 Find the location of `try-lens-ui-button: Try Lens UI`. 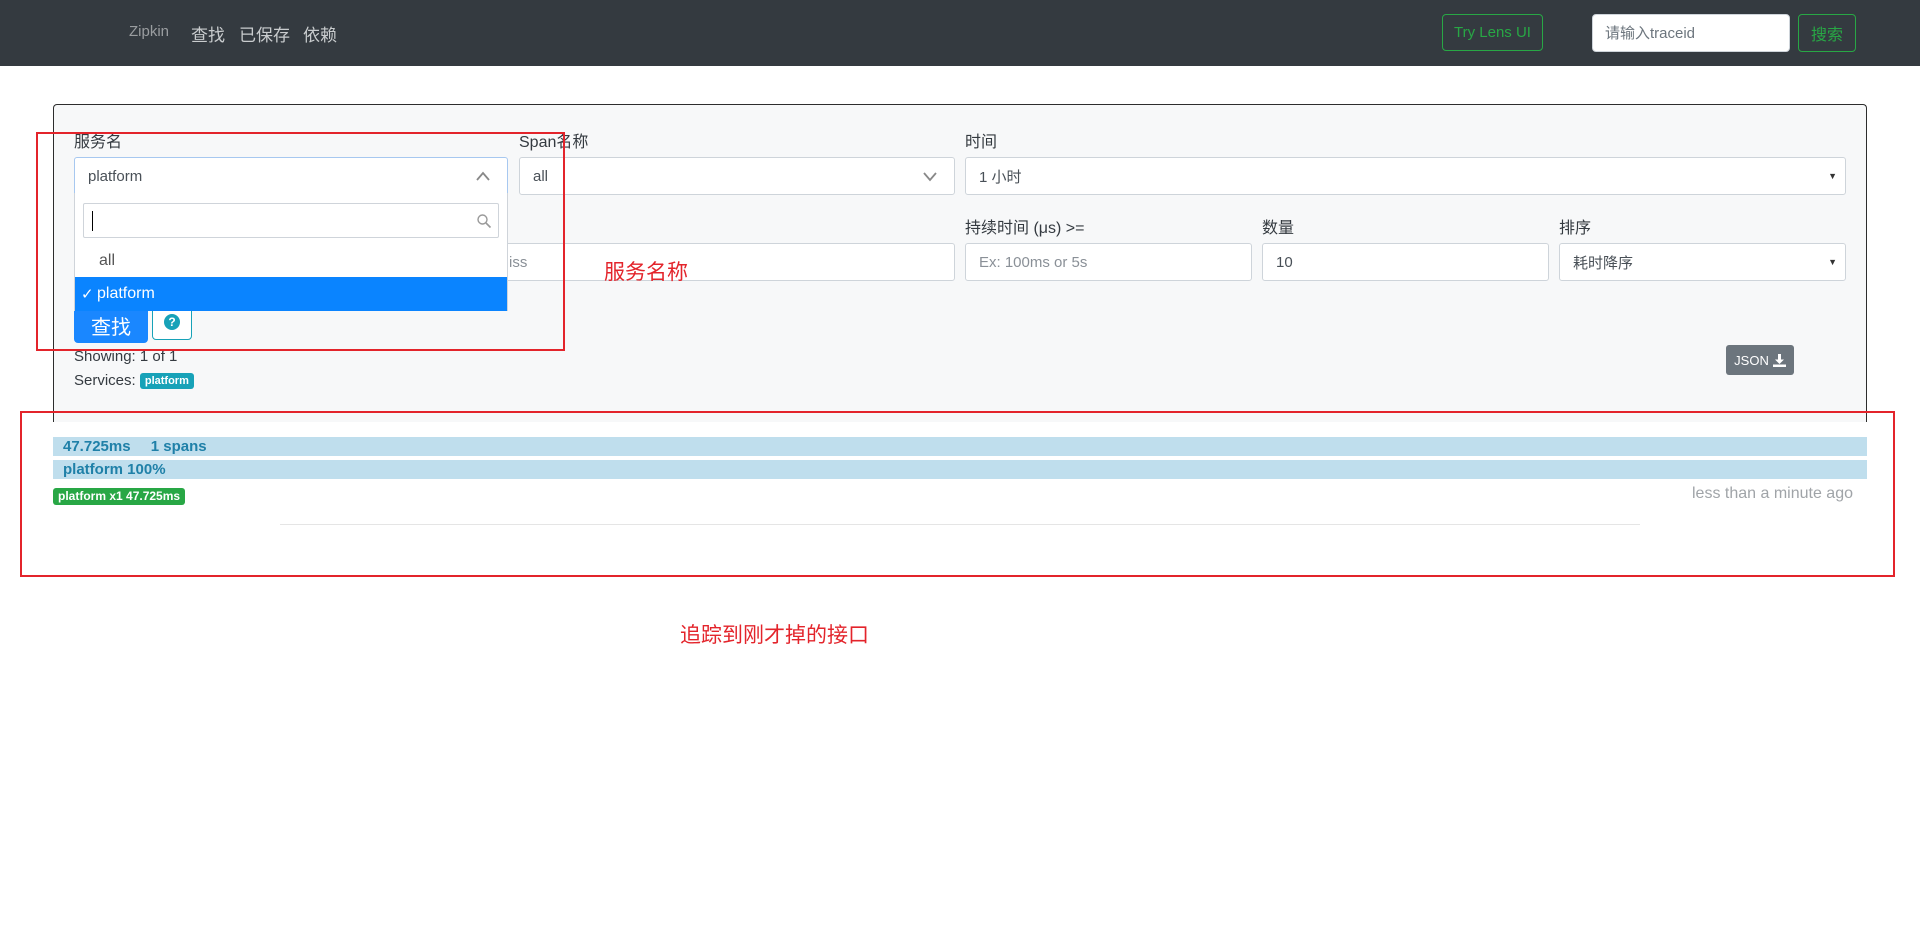

try-lens-ui-button: Try Lens UI is located at coordinates (1492, 32).